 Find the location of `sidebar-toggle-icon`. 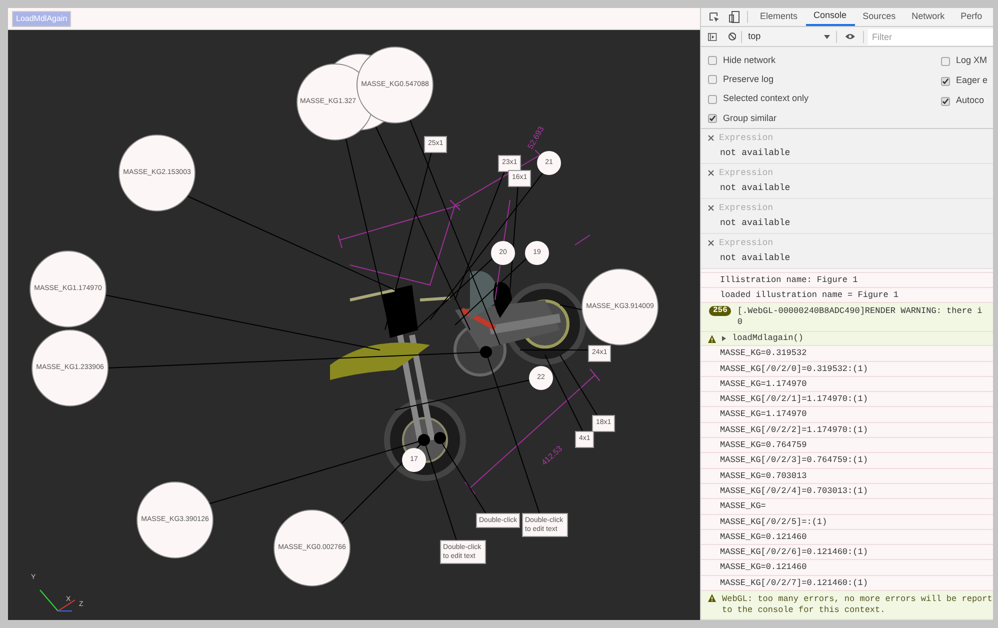

sidebar-toggle-icon is located at coordinates (712, 37).